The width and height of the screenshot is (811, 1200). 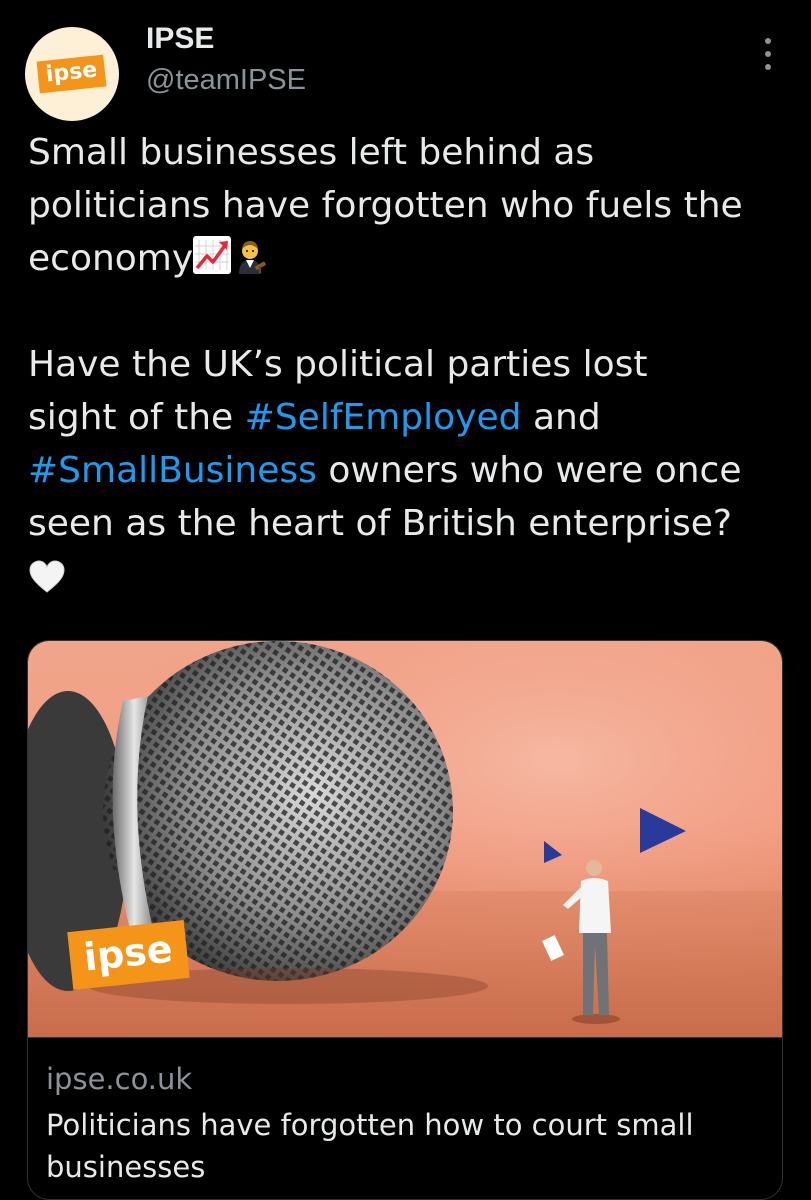 I want to click on tweet-line: seen as the heart of British enterprise?, so click(x=380, y=523).